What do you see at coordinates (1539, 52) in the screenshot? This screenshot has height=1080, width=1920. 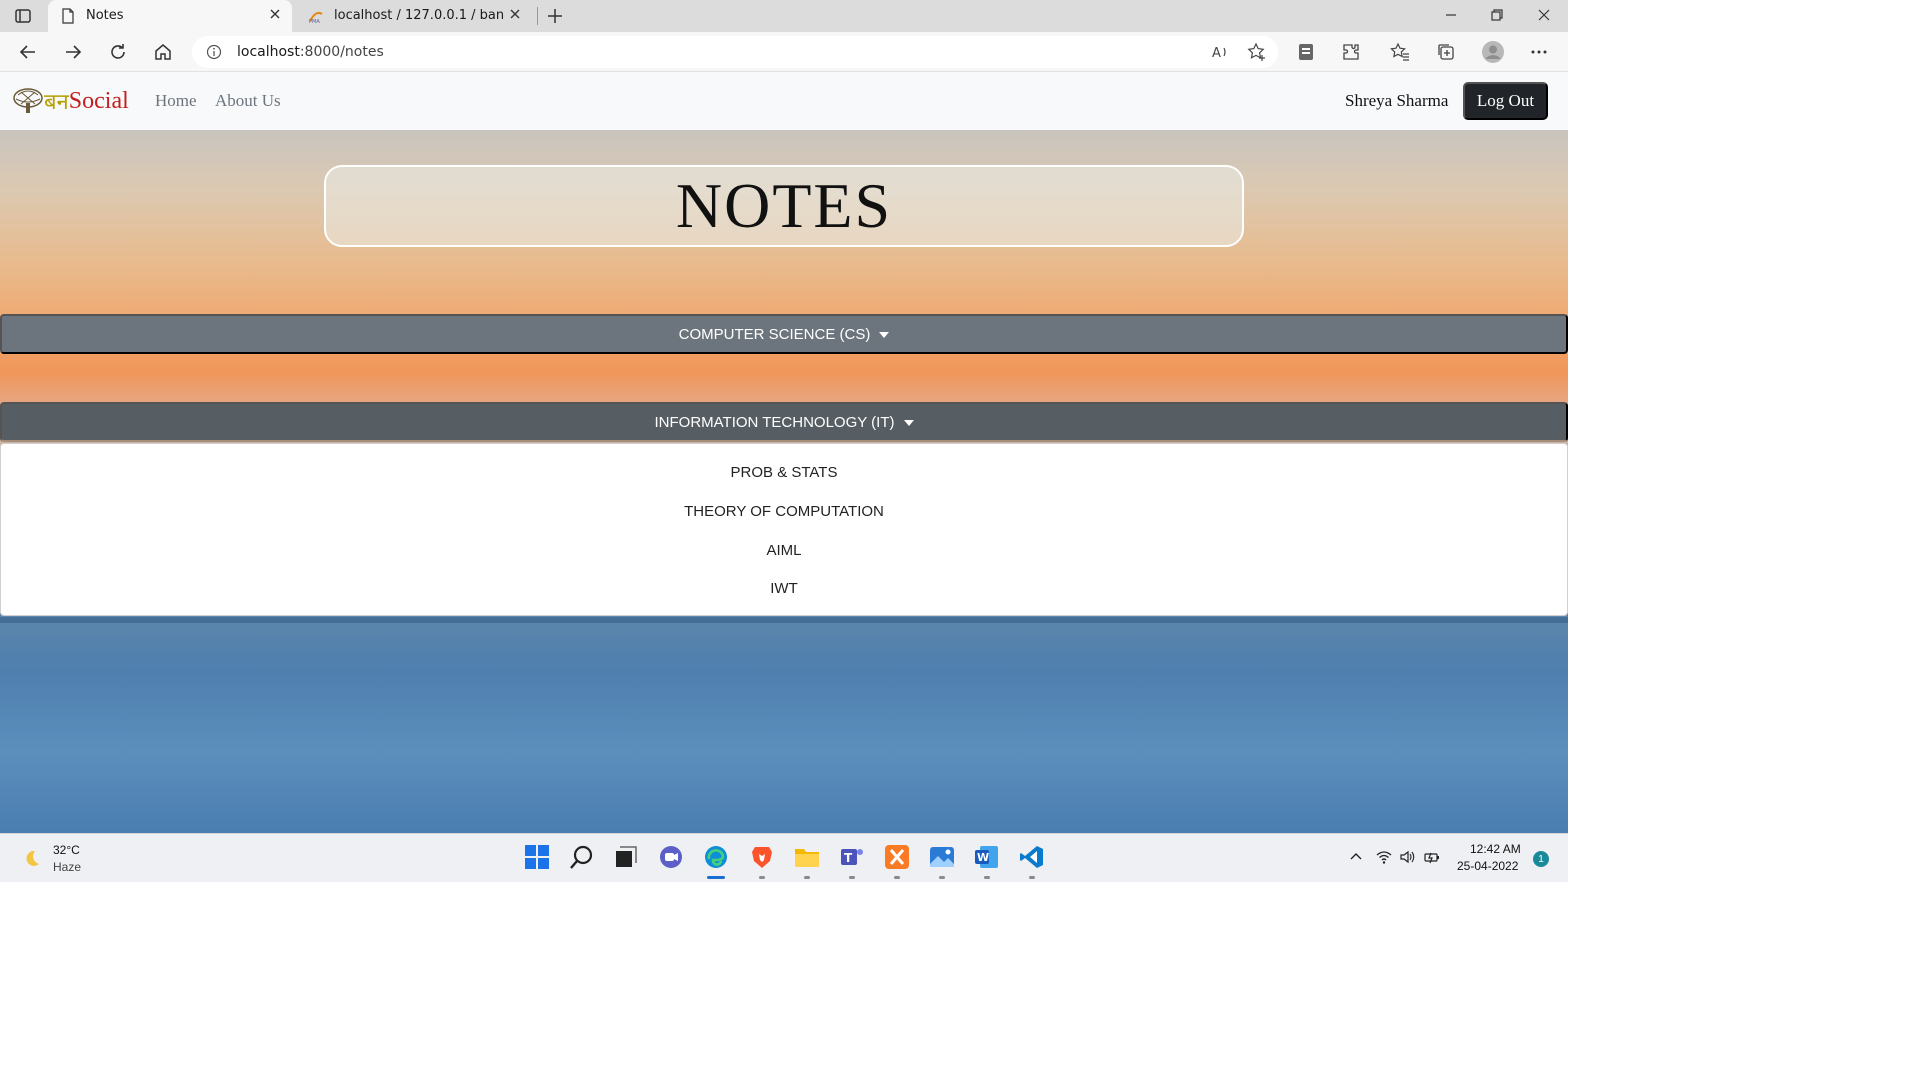 I see `more-options-icon` at bounding box center [1539, 52].